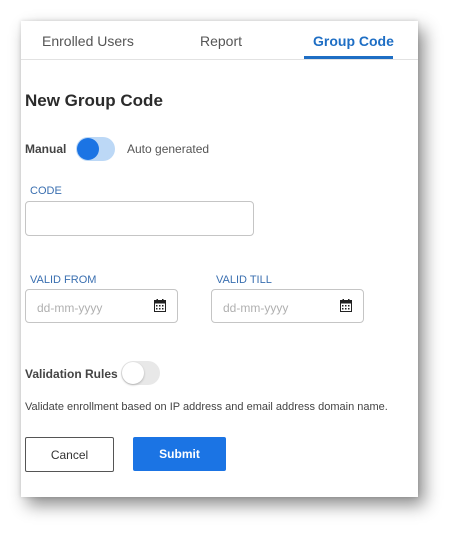 This screenshot has height=540, width=461. I want to click on manual-label: Manual, so click(46, 149).